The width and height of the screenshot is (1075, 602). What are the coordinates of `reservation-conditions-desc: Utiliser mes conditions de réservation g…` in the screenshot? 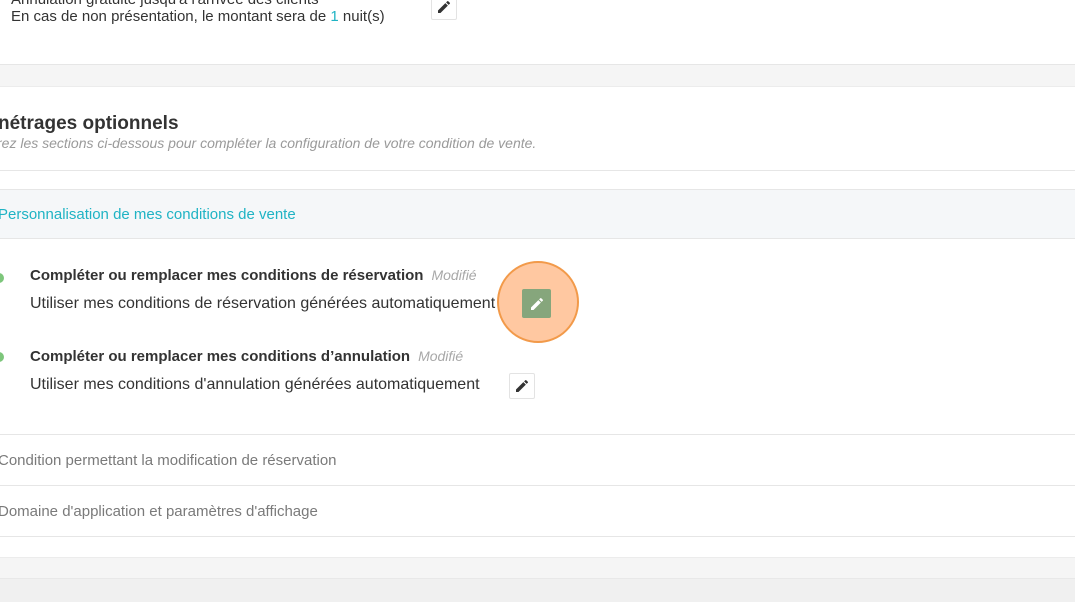 It's located at (263, 303).